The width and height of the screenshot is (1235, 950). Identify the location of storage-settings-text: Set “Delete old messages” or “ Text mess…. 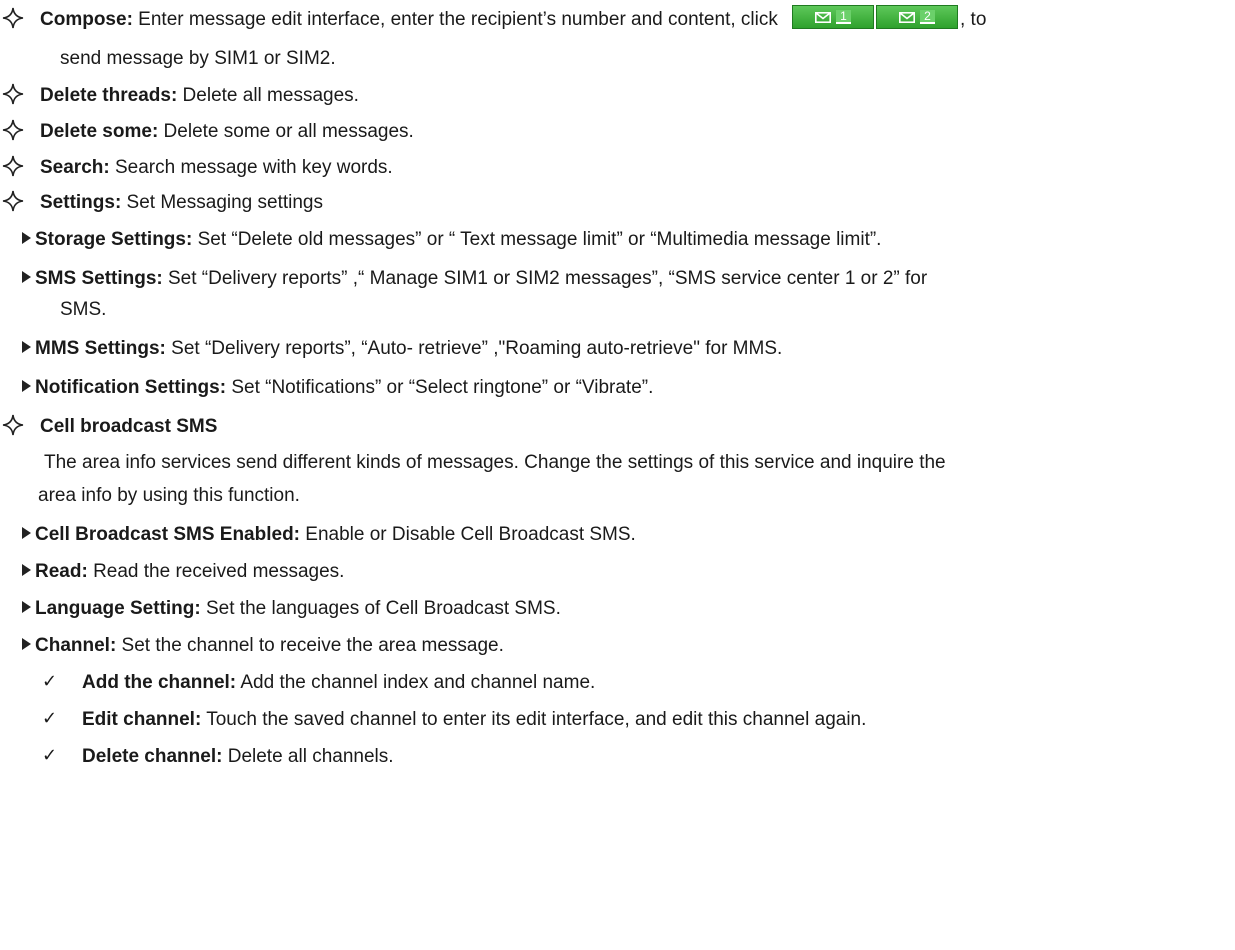
(537, 239).